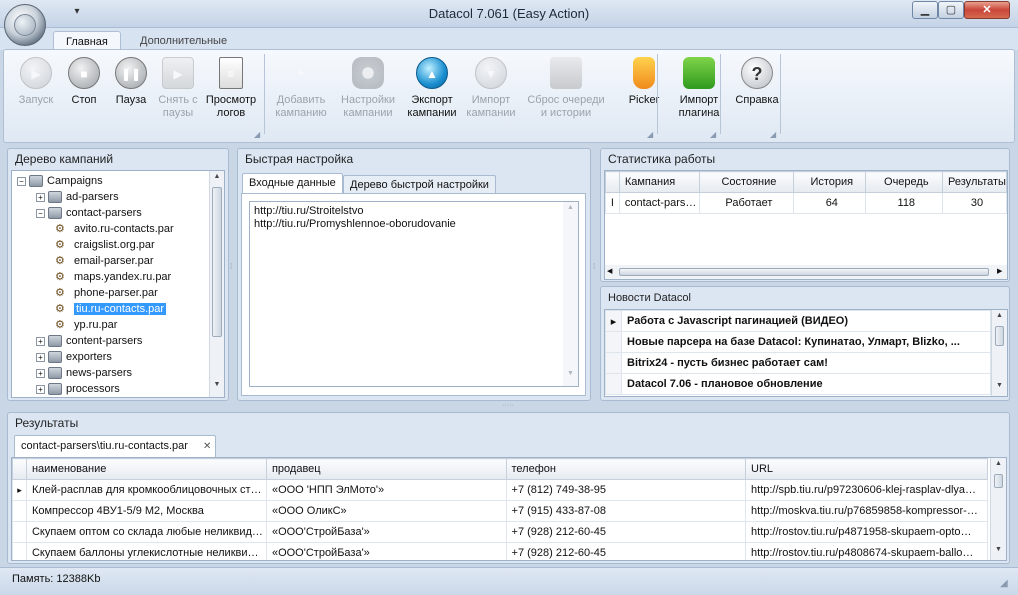 This screenshot has height=595, width=1018. What do you see at coordinates (508, 405) in the screenshot?
I see `splitter-grip-icon: ·····` at bounding box center [508, 405].